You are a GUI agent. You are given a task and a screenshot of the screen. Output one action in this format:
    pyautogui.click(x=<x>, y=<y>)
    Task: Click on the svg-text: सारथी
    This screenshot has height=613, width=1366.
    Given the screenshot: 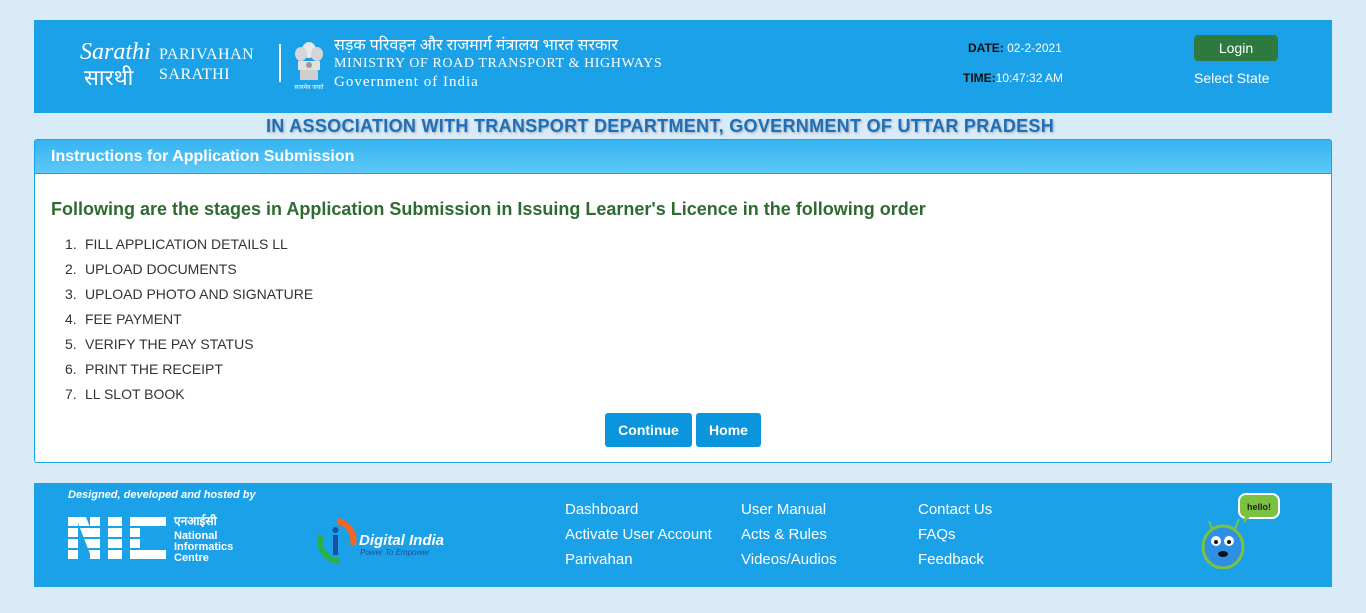 What is the action you would take?
    pyautogui.click(x=109, y=77)
    